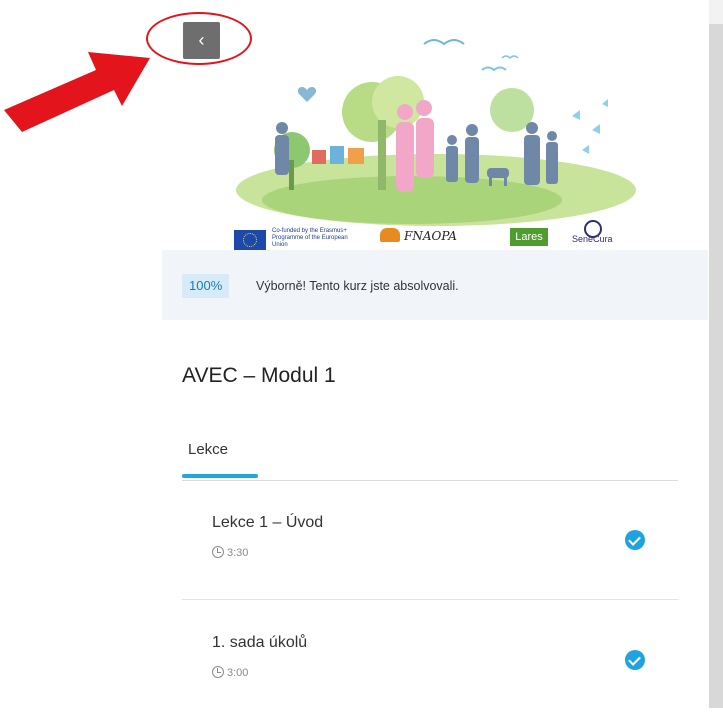 This screenshot has height=720, width=723. What do you see at coordinates (259, 375) in the screenshot?
I see `course-title: AVEC – Modul 1` at bounding box center [259, 375].